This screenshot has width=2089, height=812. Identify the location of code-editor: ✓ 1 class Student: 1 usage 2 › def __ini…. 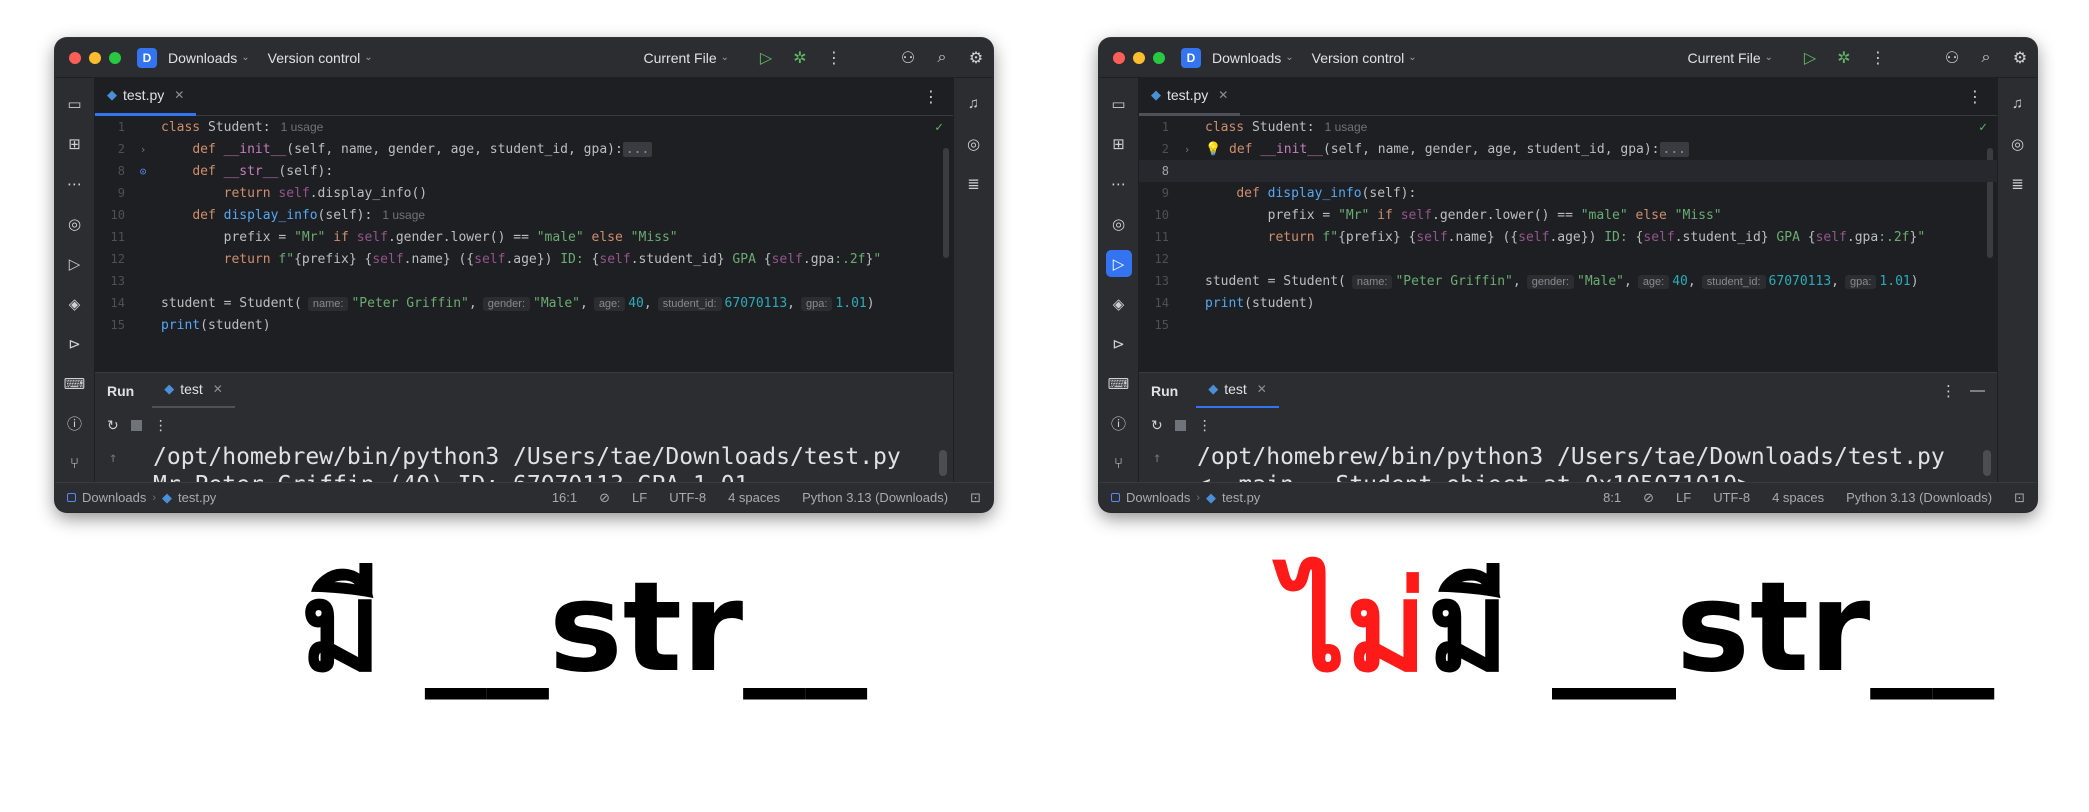
(524, 244).